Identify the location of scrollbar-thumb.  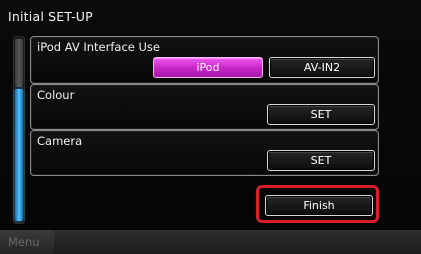
(19, 155).